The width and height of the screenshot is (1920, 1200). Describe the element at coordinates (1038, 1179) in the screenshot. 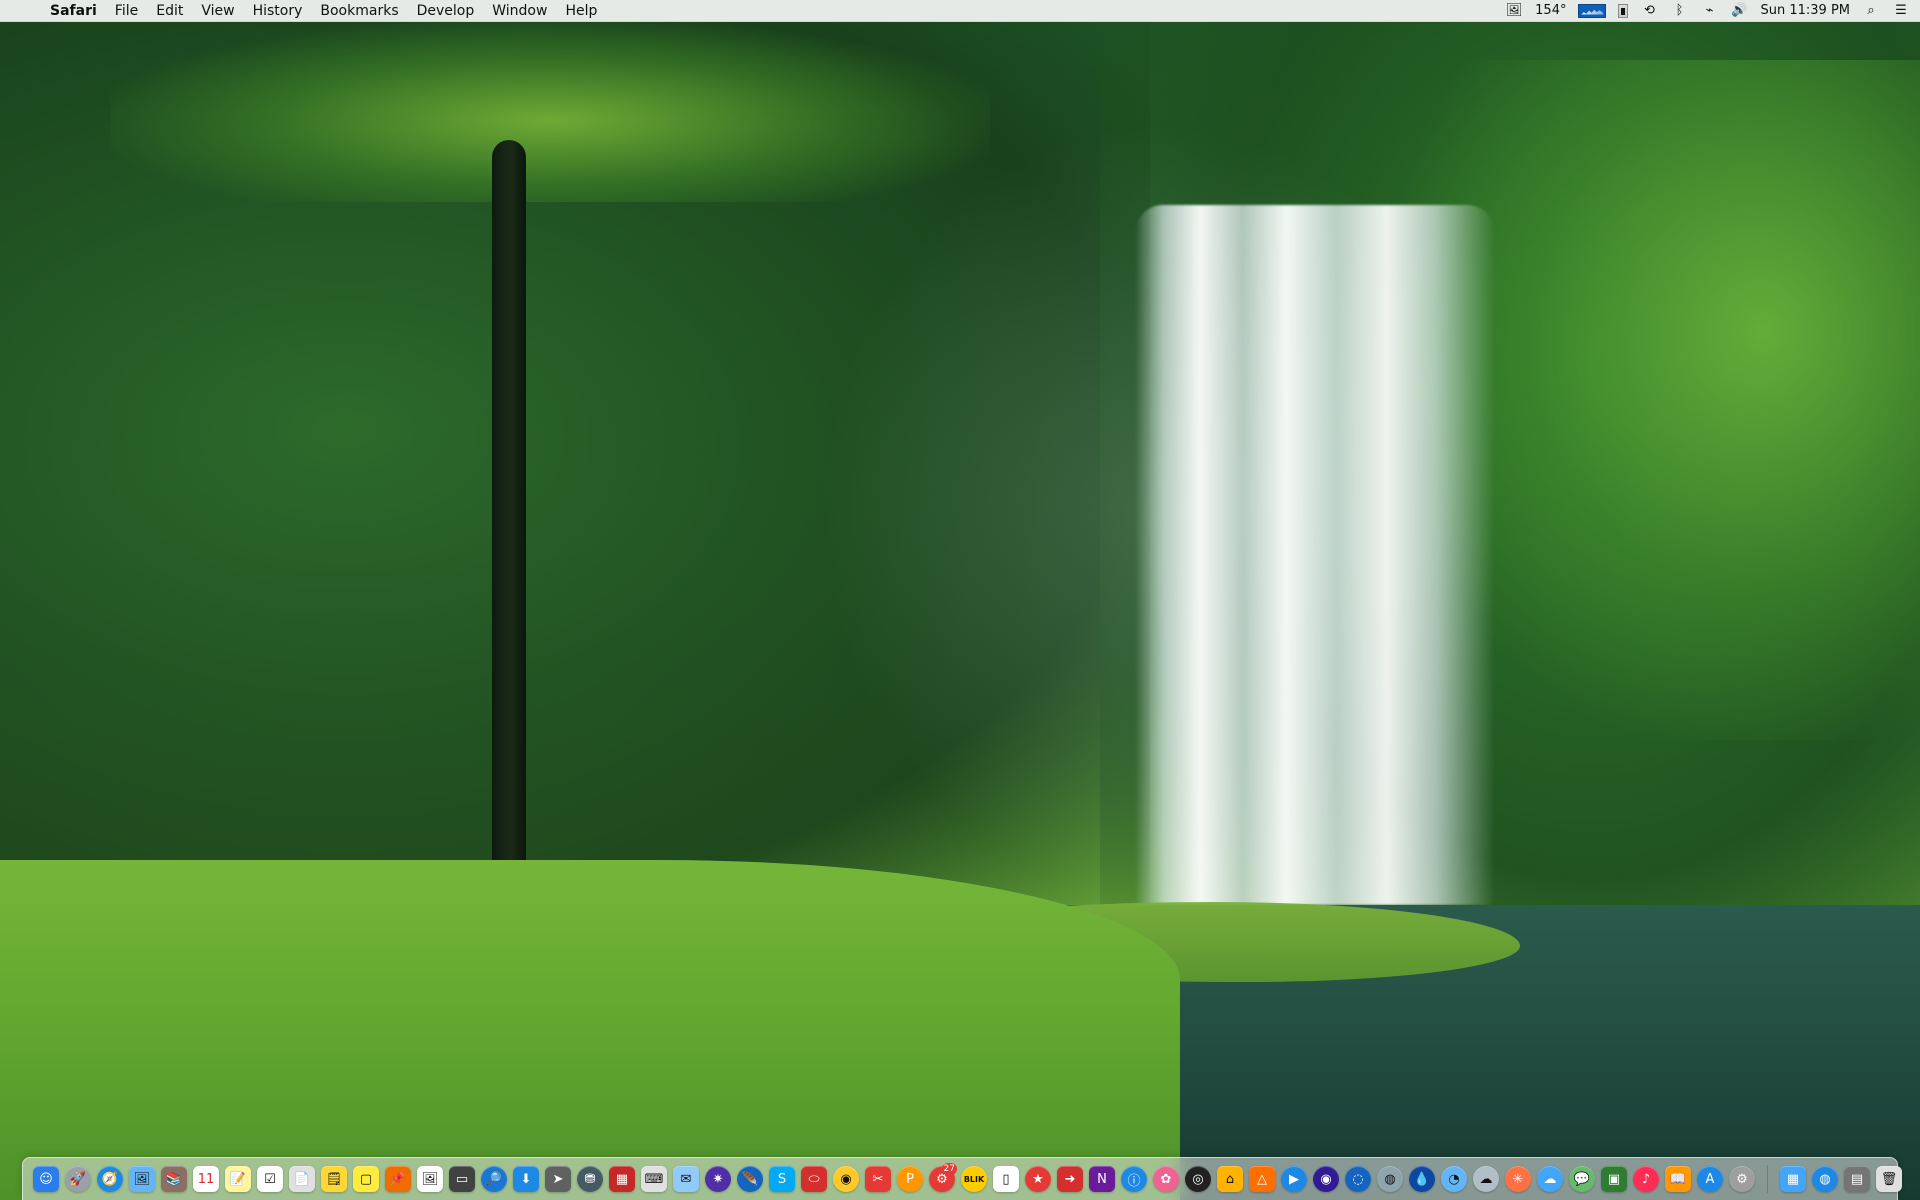

I see `dock-item-red-circle: ★` at that location.